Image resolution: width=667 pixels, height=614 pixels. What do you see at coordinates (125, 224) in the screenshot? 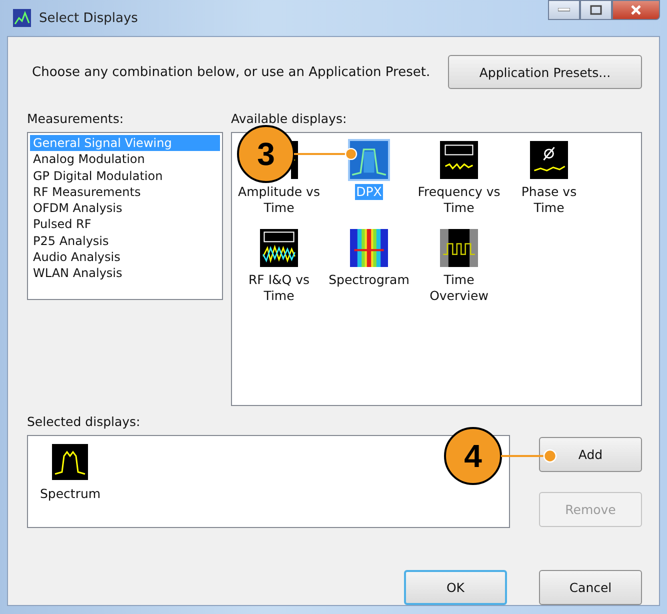
I see `measurement-item: Pulsed RF` at bounding box center [125, 224].